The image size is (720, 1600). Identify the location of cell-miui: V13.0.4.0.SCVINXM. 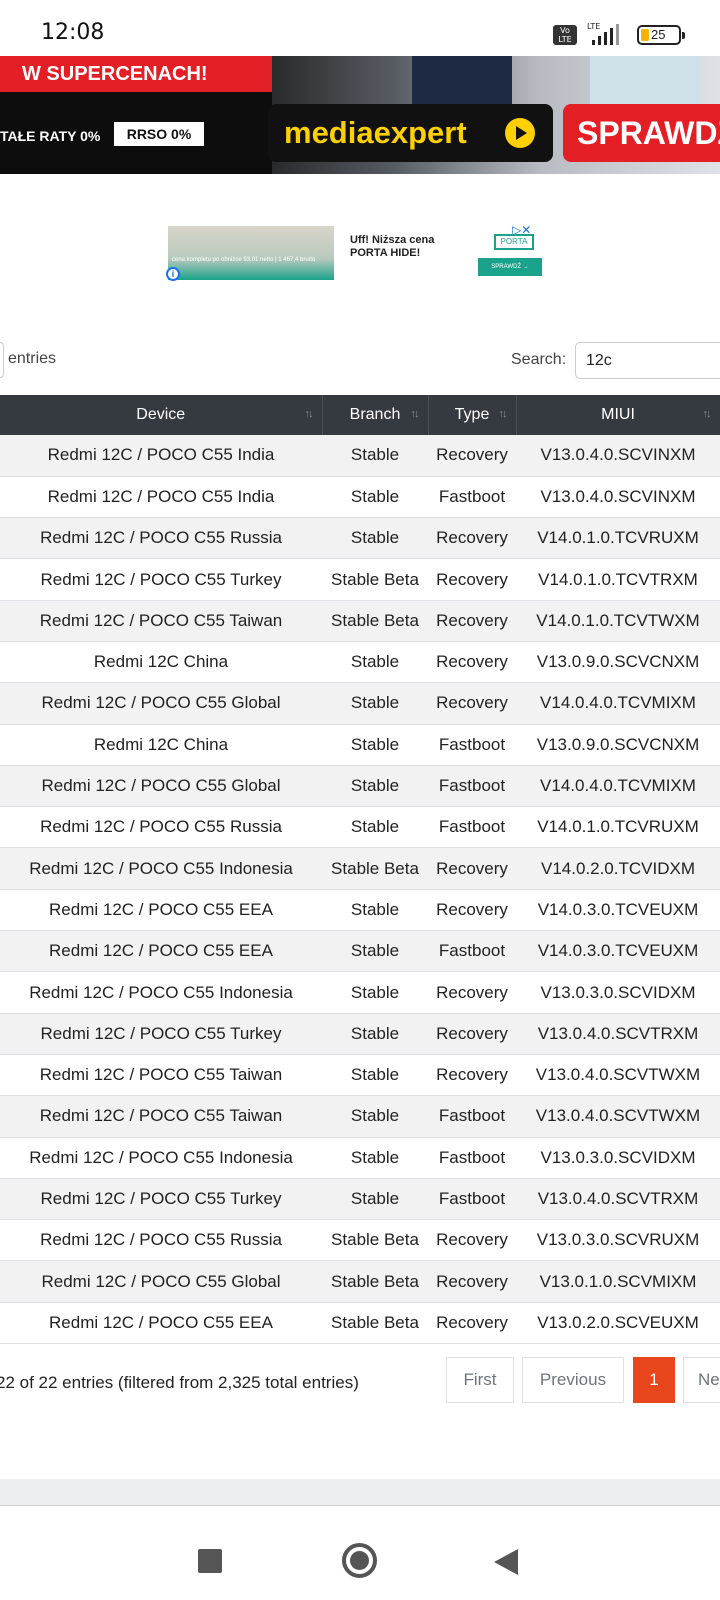
(618, 456).